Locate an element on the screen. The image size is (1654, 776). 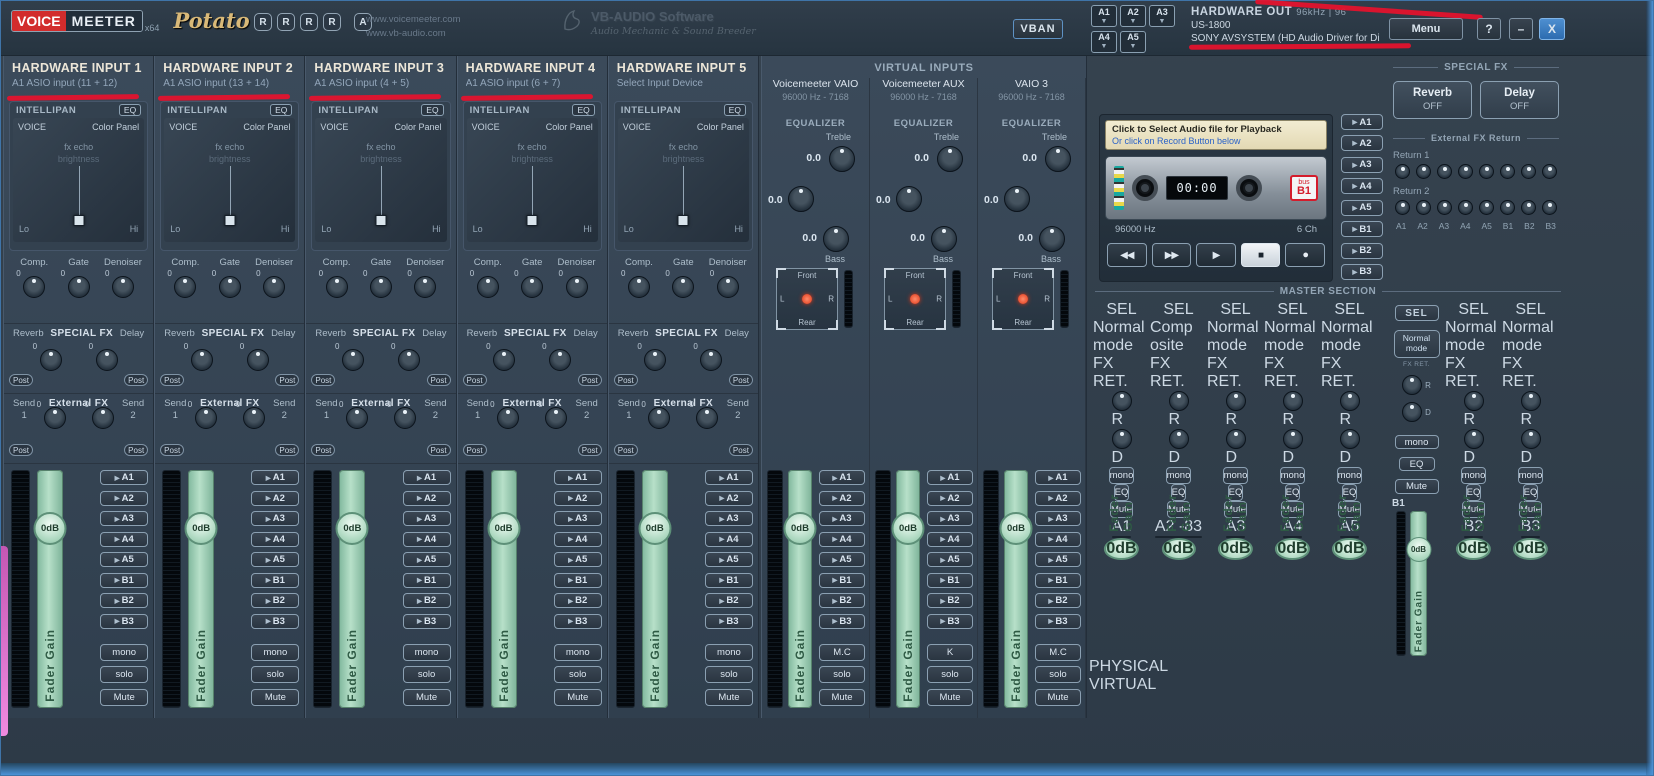
rec-route-b3-button: ▶ B3 is located at coordinates (1362, 271).